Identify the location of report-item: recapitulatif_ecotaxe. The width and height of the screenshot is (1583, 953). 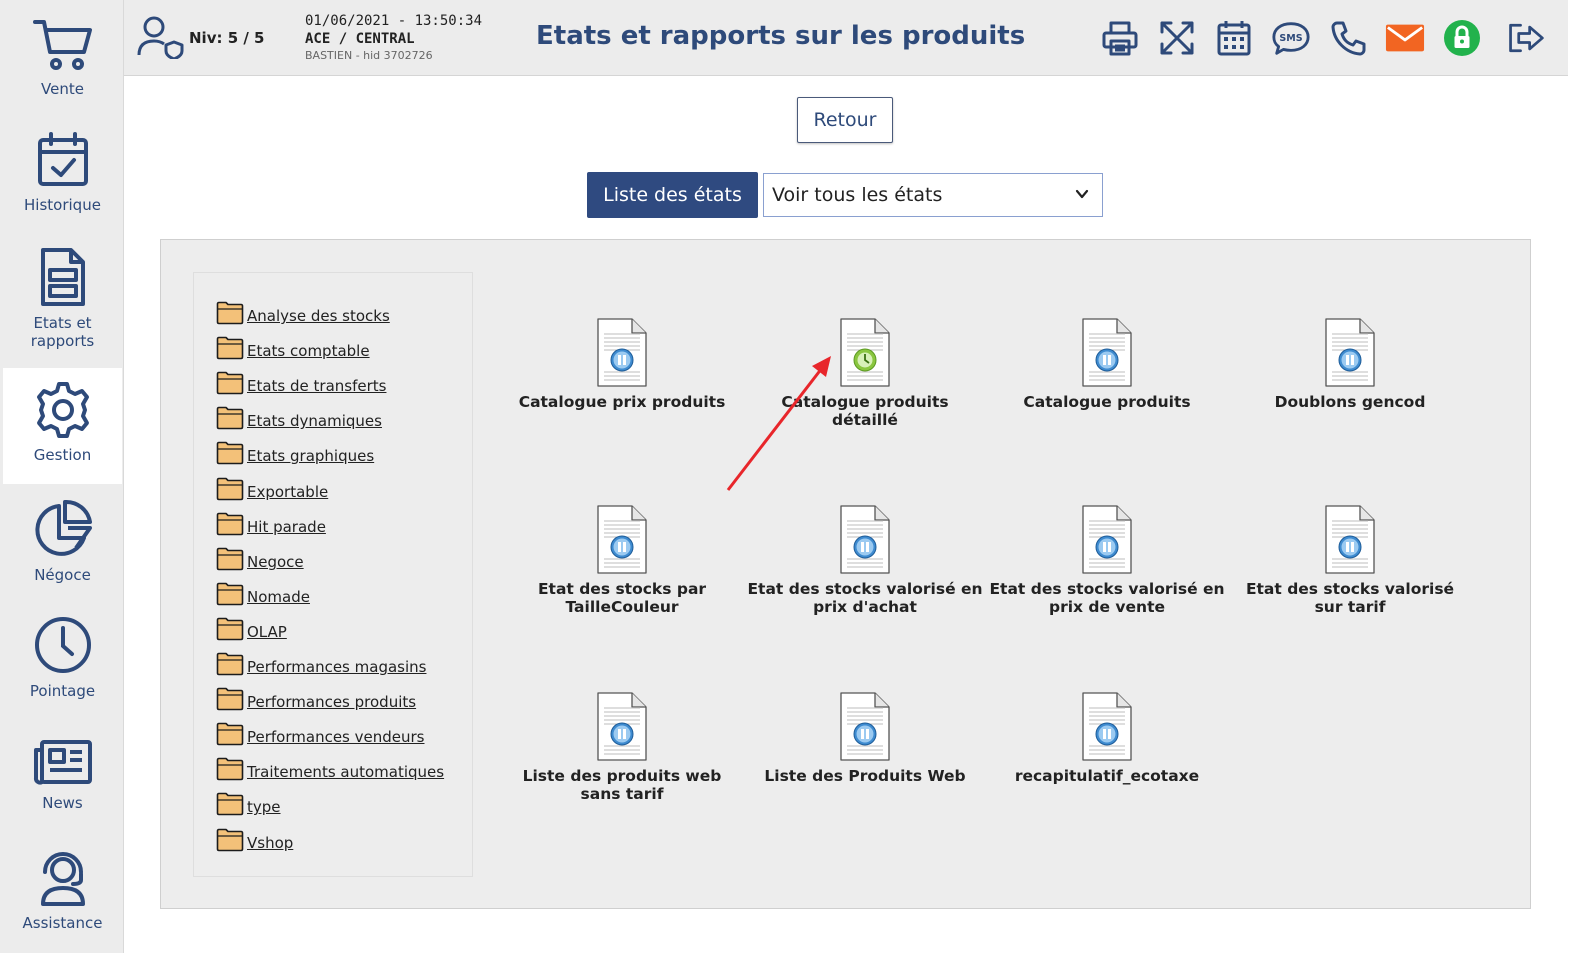
(1107, 738).